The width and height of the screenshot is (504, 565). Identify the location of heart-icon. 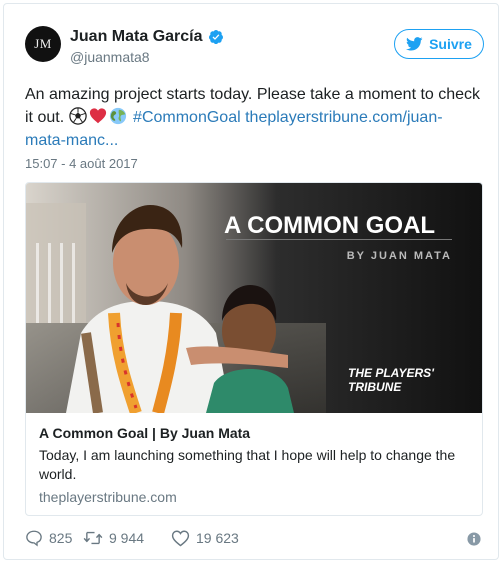
(180, 538).